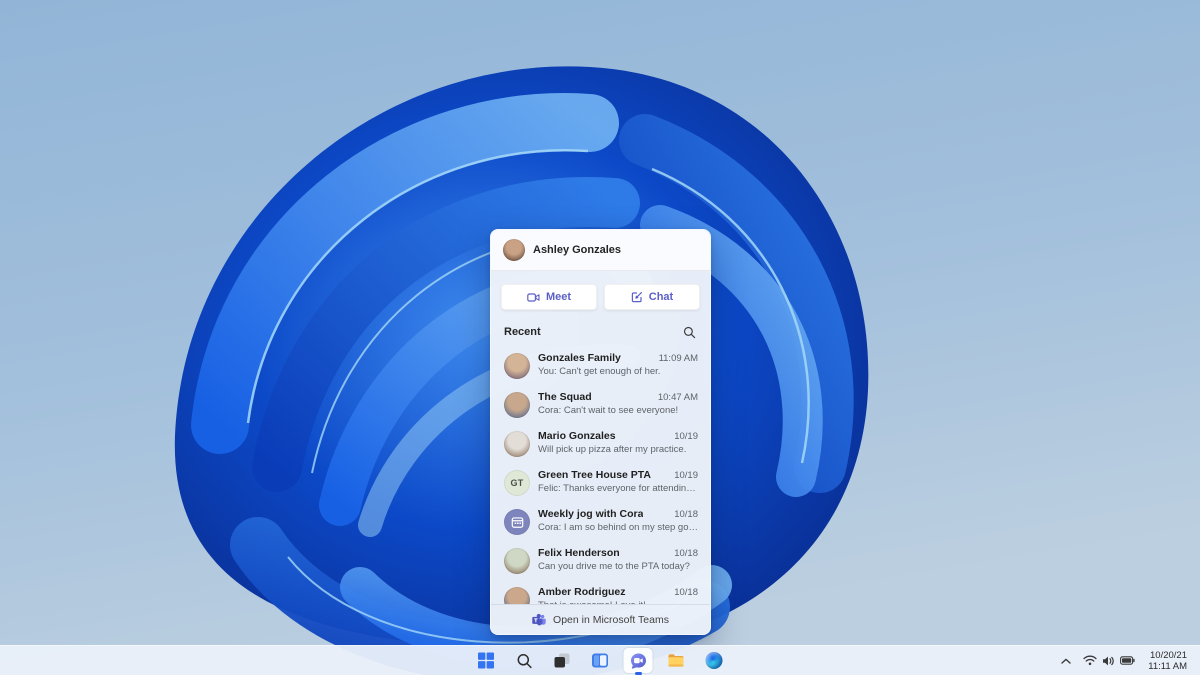 The image size is (1200, 675). What do you see at coordinates (558, 297) in the screenshot?
I see `meet-button-label: Meet` at bounding box center [558, 297].